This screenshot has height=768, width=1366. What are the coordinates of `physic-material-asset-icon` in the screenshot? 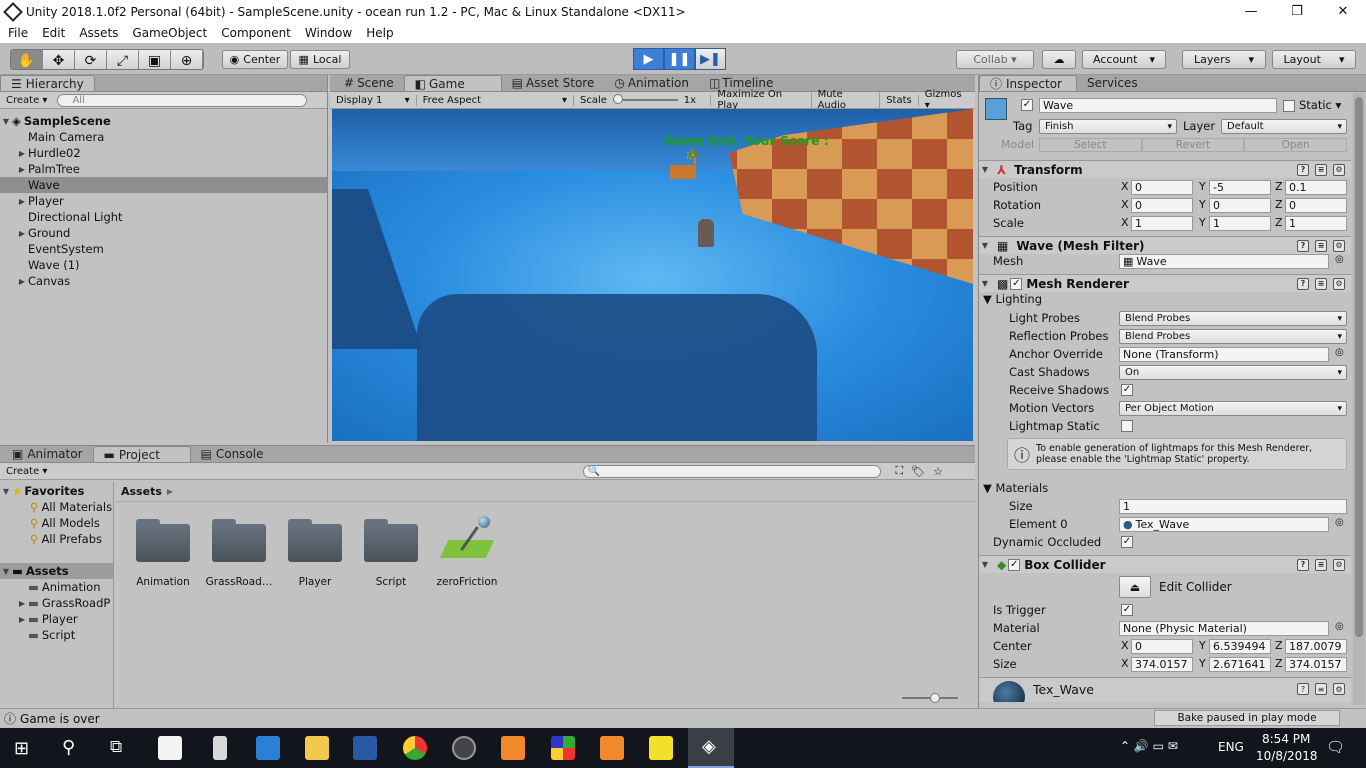 It's located at (467, 542).